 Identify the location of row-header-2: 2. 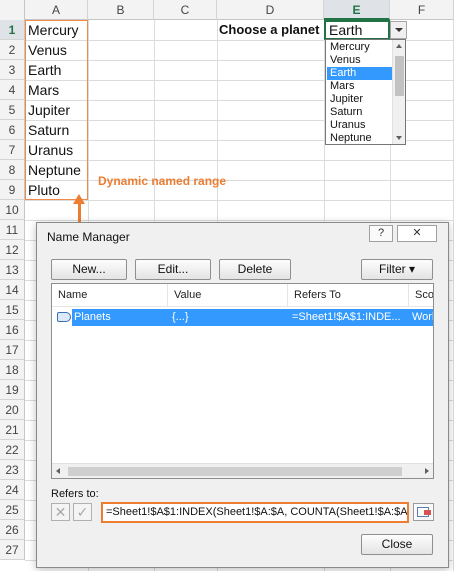
(12, 50).